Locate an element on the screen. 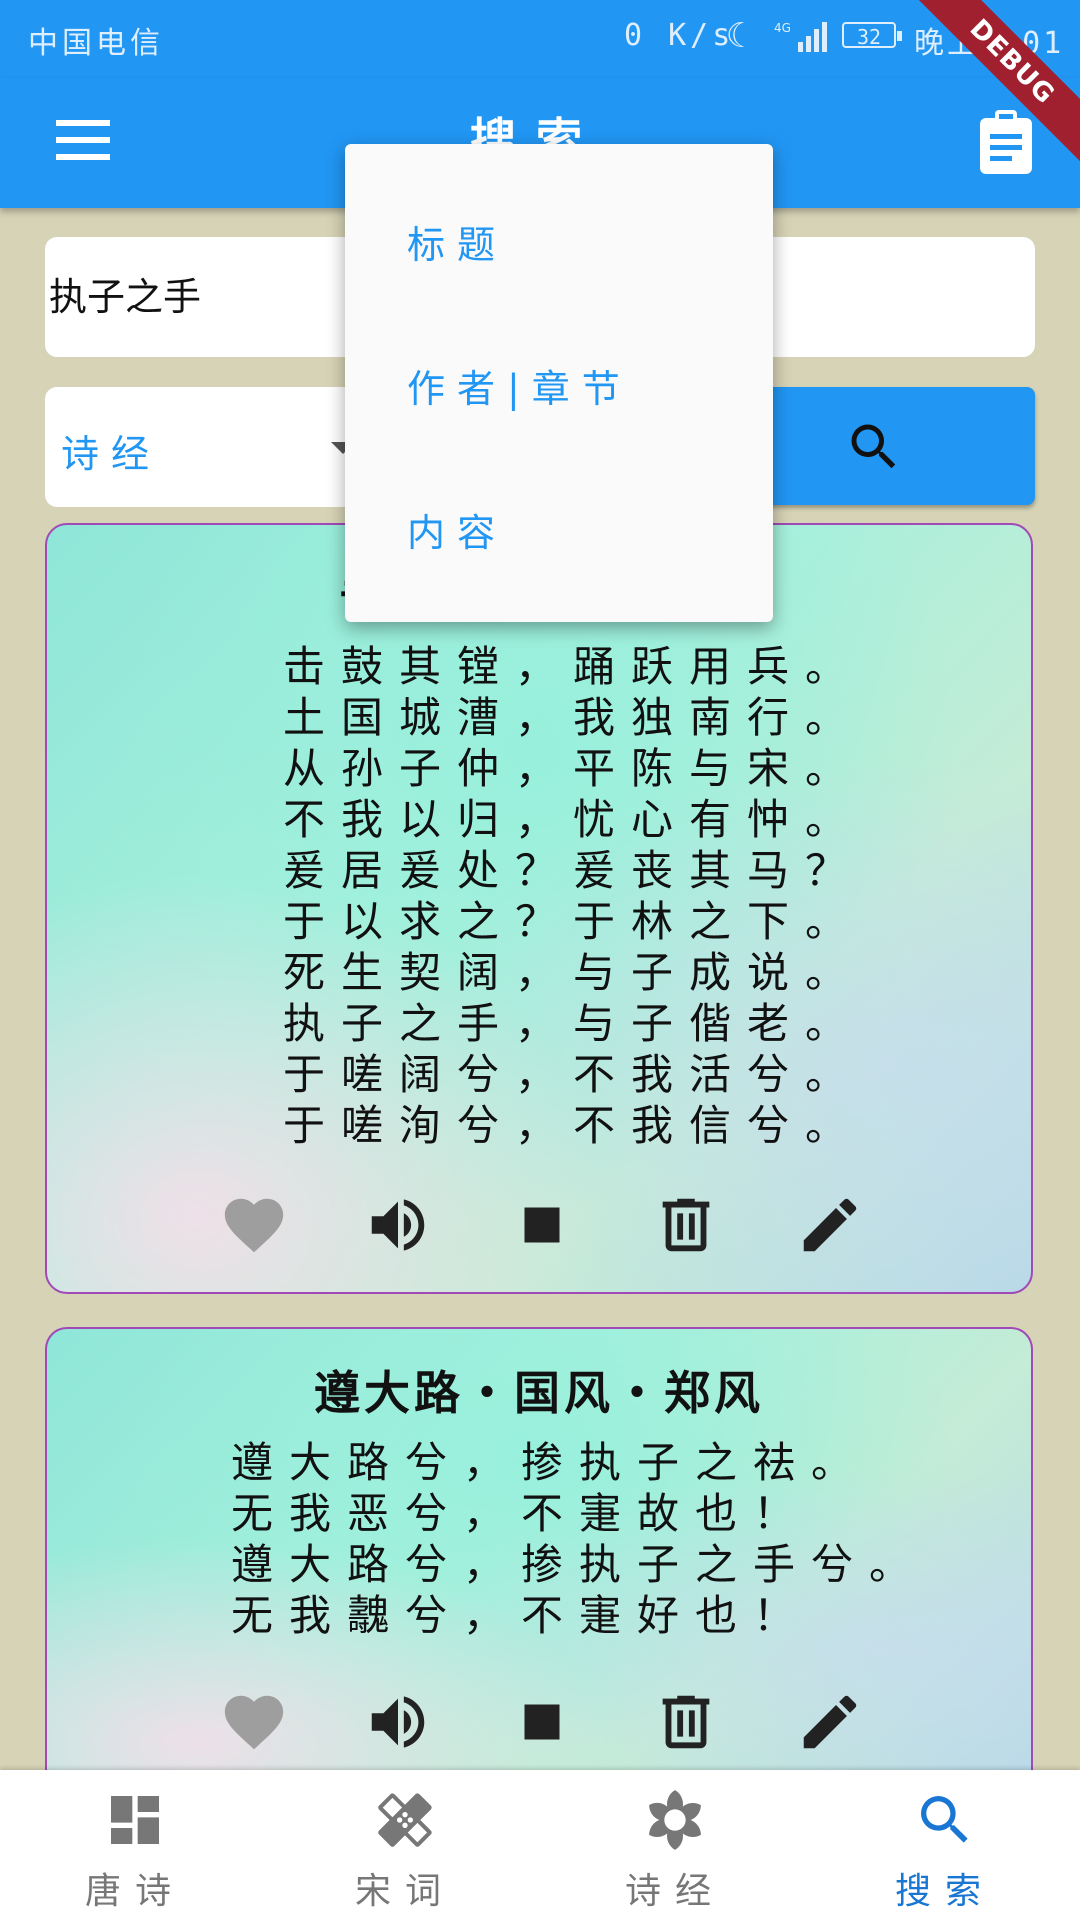  status-bar: 中国电信 0 K/s ☾ 4G 32 晚上8:01 is located at coordinates (540, 39).